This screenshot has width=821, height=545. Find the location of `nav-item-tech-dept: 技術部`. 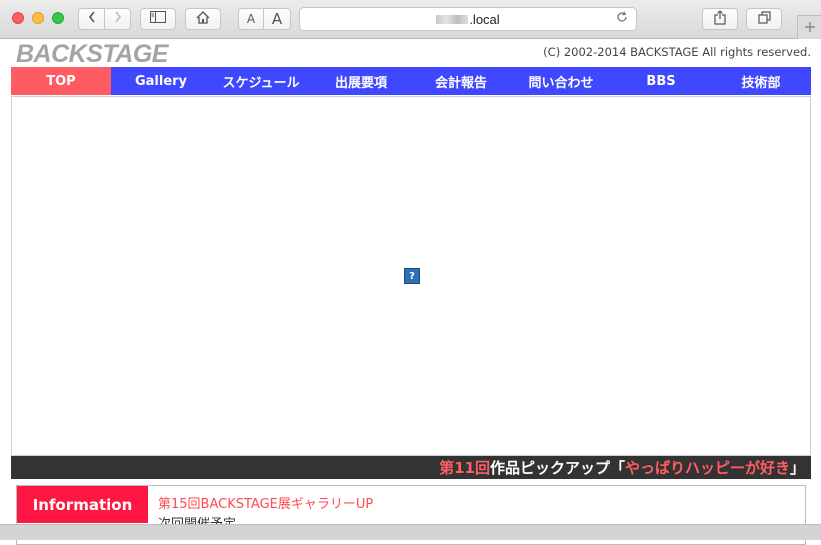

nav-item-tech-dept: 技術部 is located at coordinates (761, 81).